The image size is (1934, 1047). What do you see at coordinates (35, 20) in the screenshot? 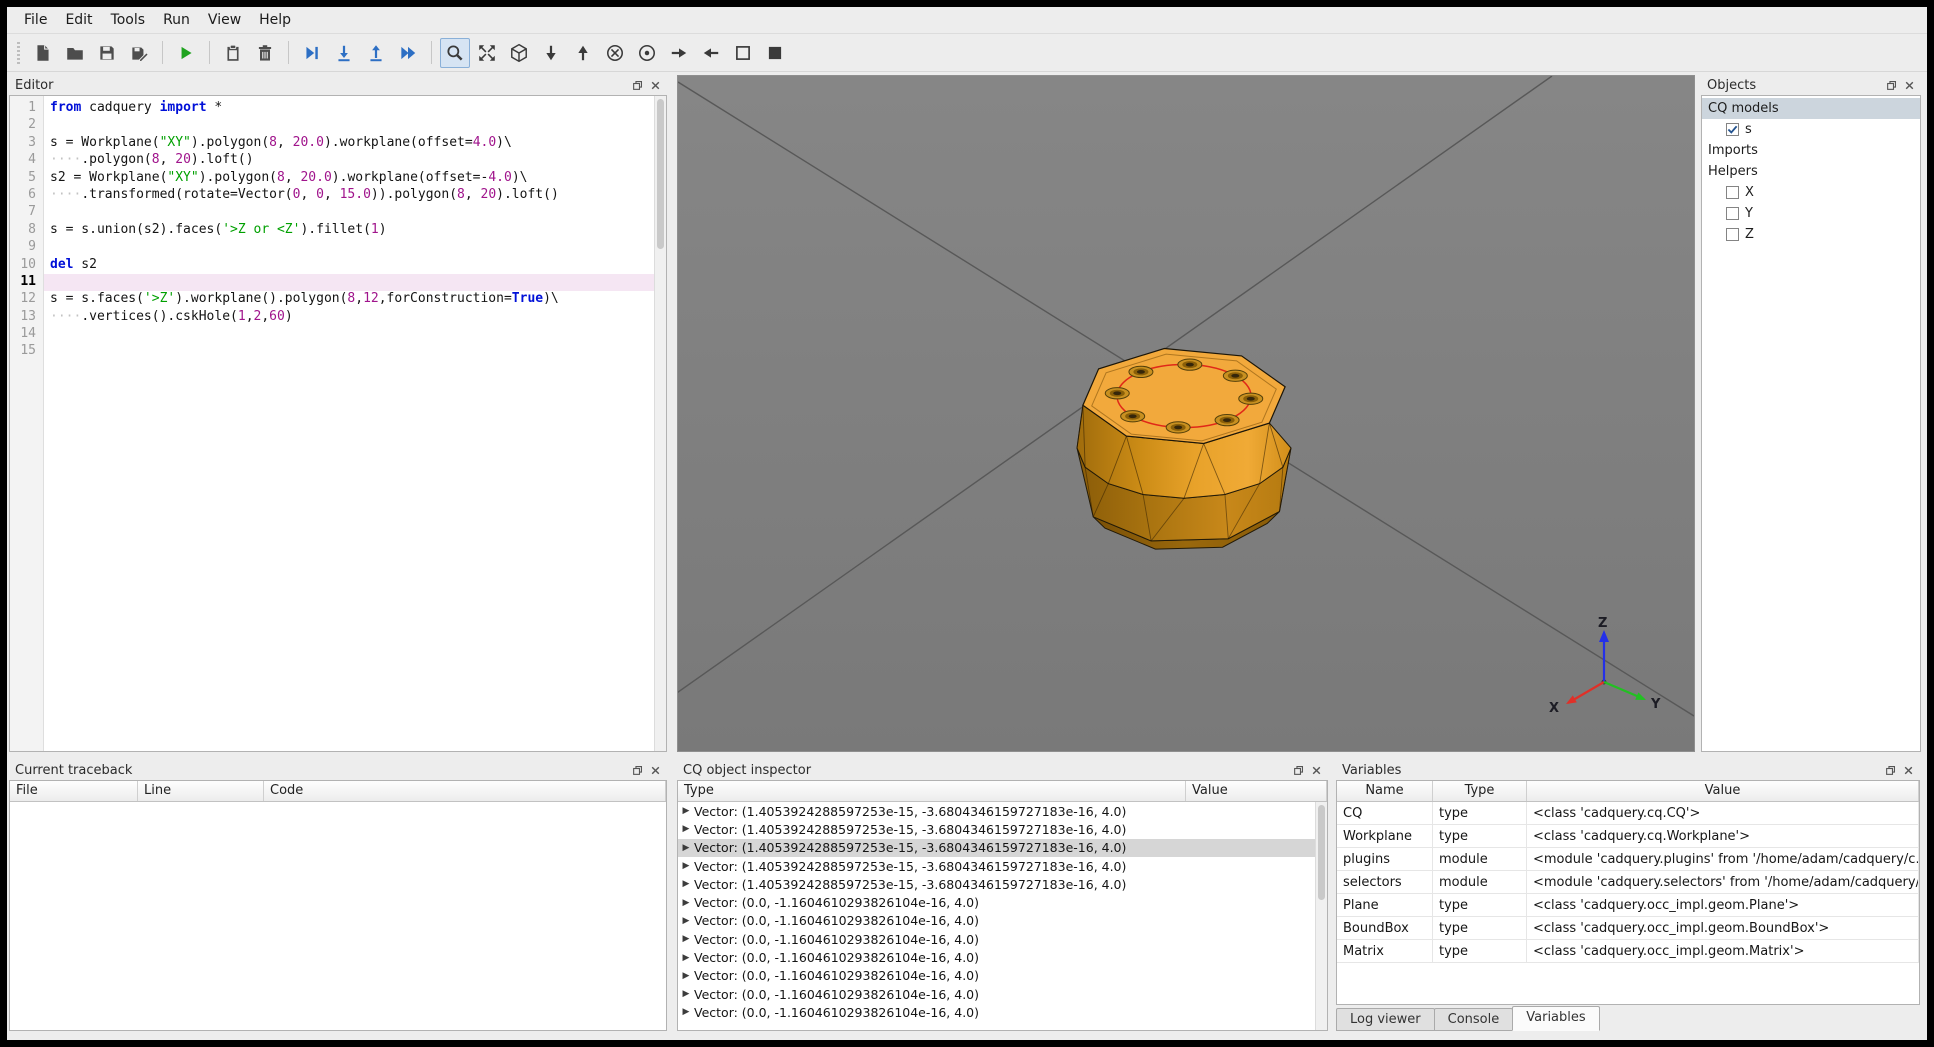
I see `menu-file: File` at bounding box center [35, 20].